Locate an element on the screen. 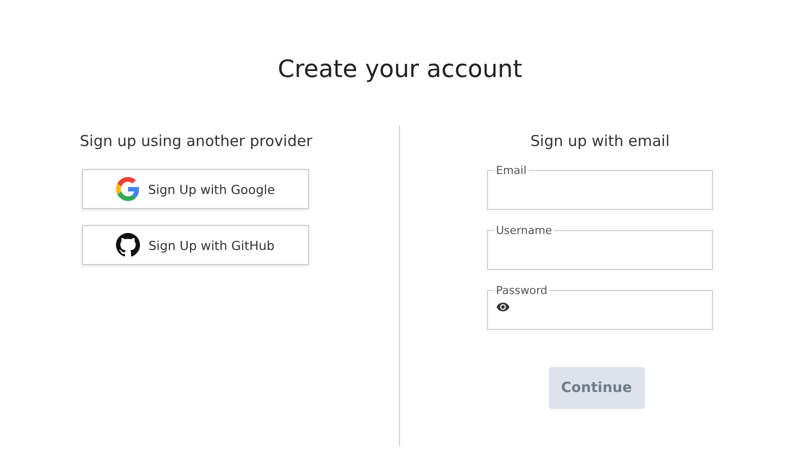 The image size is (800, 462). cat-silhouette-icon is located at coordinates (128, 245).